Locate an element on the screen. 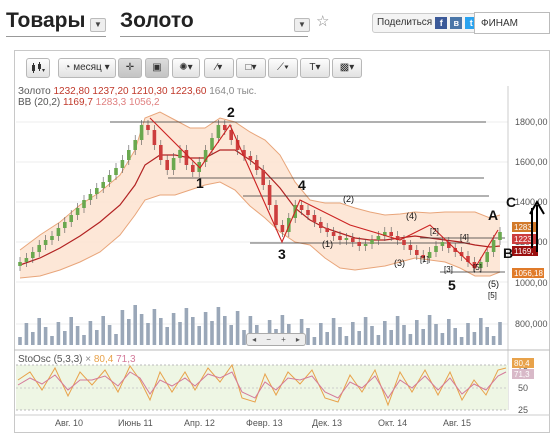  sub-label-5: (5) is located at coordinates (493, 284).